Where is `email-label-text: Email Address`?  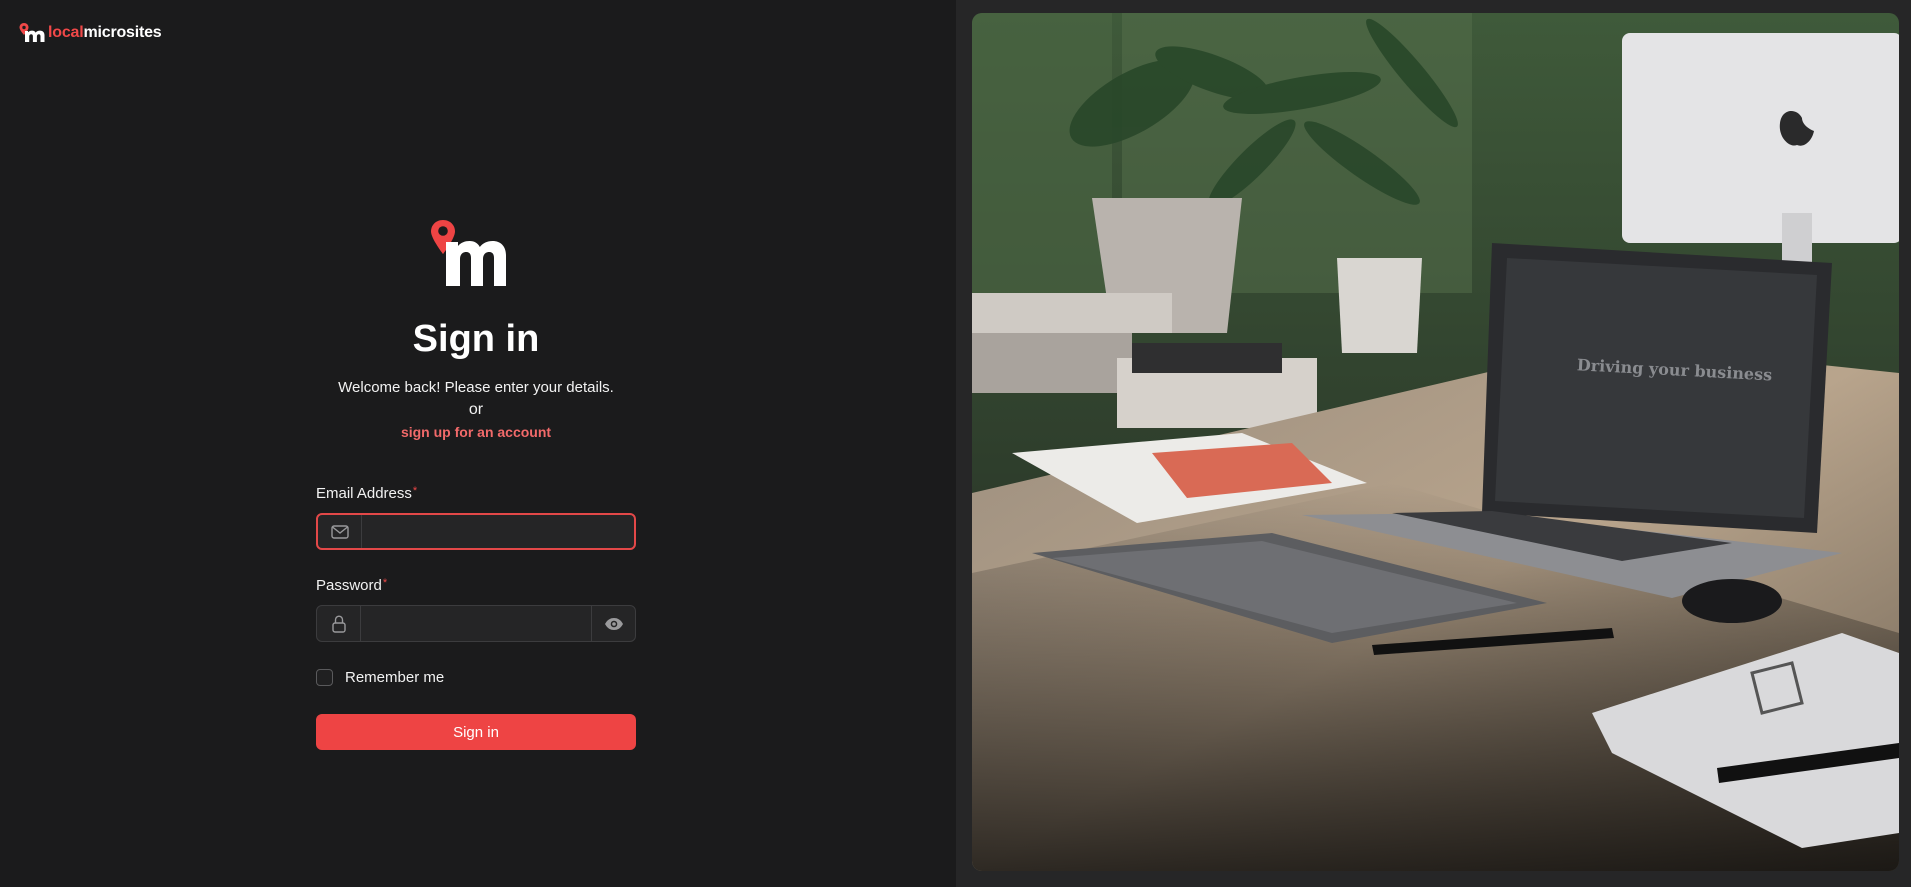
email-label-text: Email Address is located at coordinates (364, 493).